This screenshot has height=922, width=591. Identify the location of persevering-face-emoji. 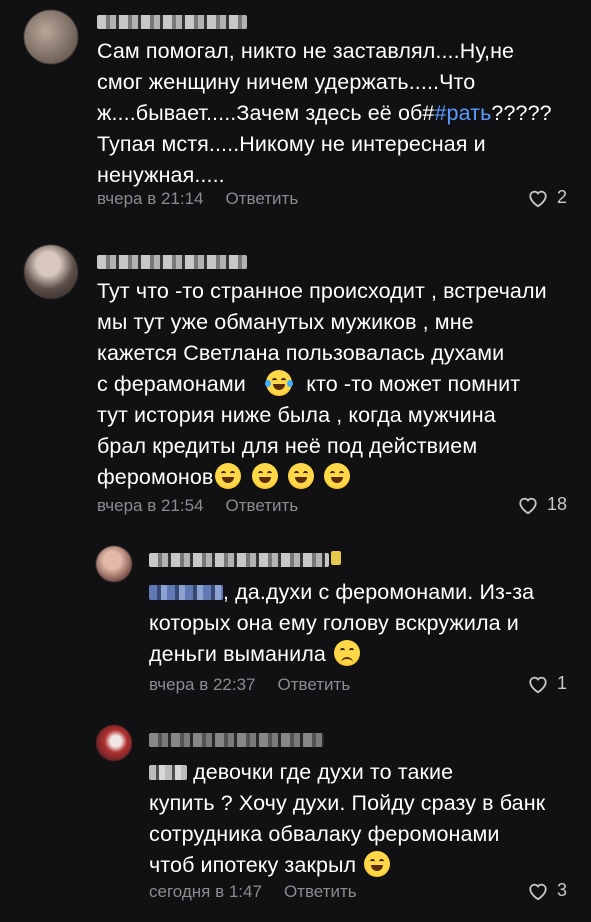
(346, 653).